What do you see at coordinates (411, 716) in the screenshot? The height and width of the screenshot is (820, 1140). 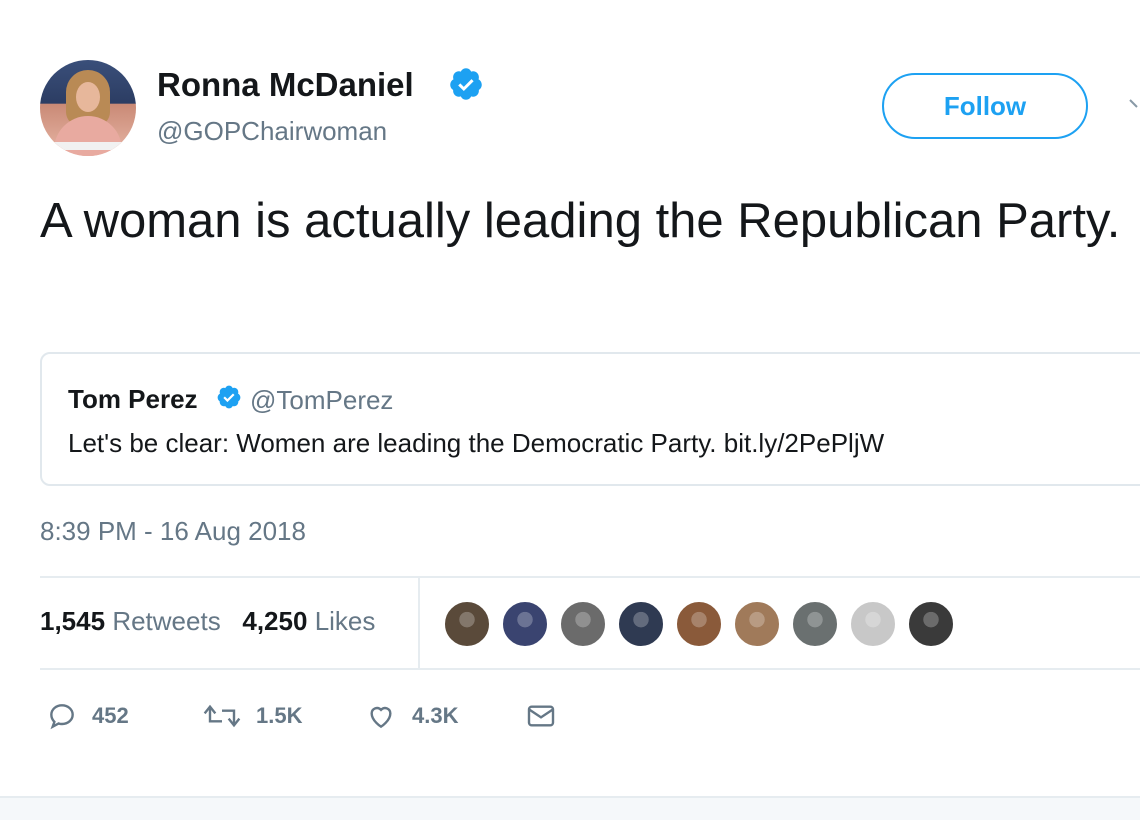 I see `like-button: 4.3K` at bounding box center [411, 716].